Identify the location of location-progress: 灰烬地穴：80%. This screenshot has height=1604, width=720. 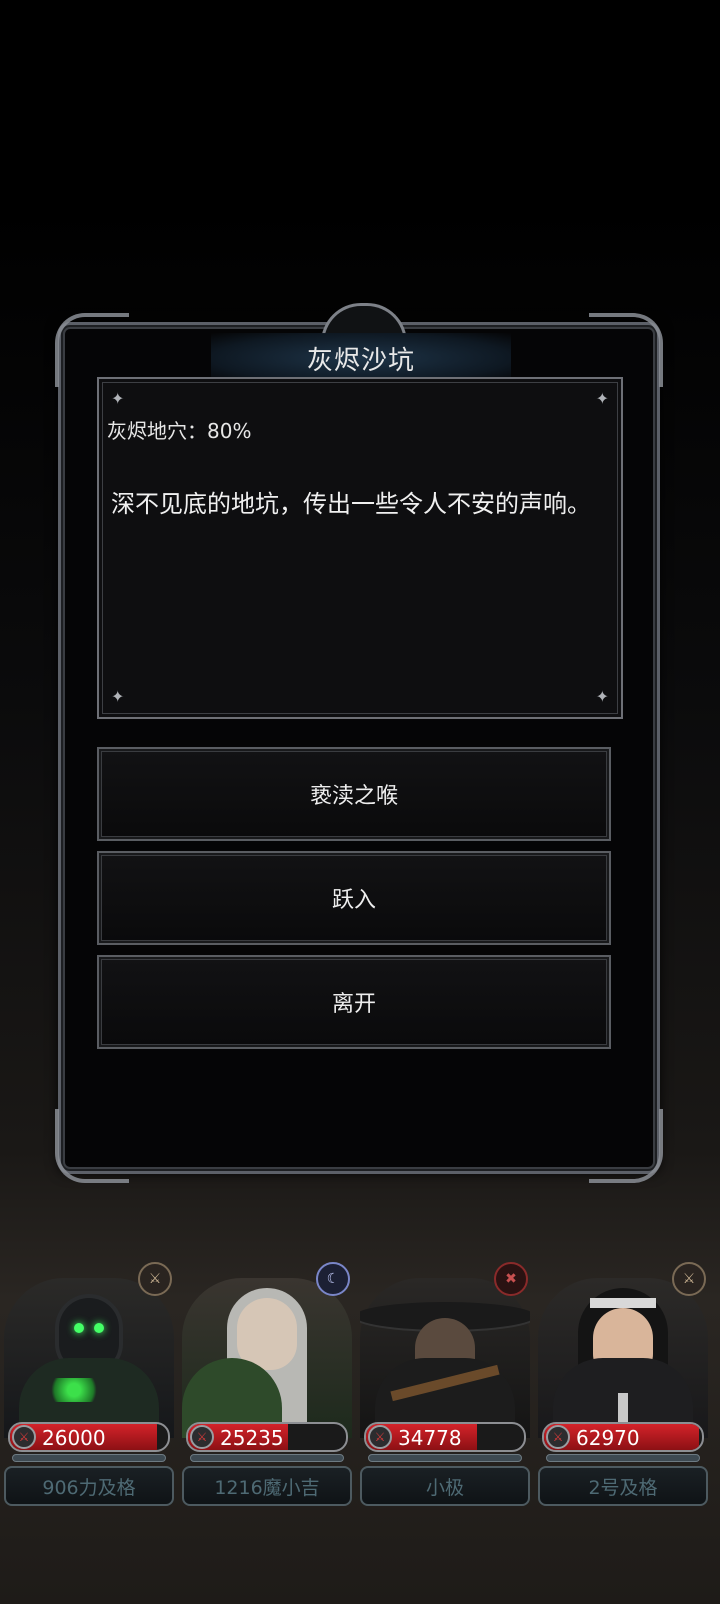
(179, 431).